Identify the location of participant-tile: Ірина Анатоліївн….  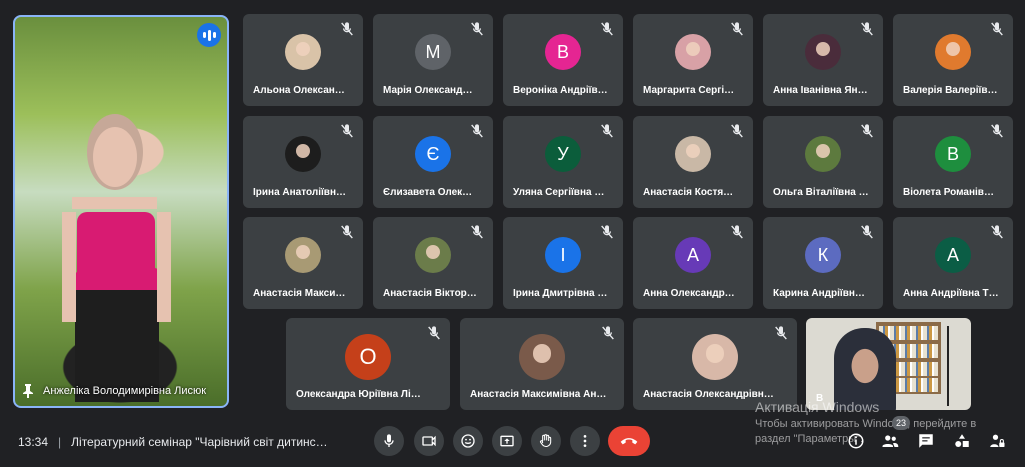
(303, 162).